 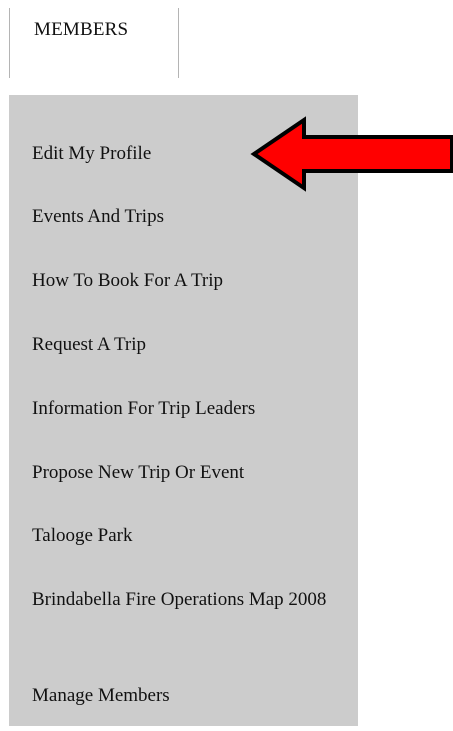 What do you see at coordinates (81, 29) in the screenshot?
I see `members-tab-label: MEMBERS` at bounding box center [81, 29].